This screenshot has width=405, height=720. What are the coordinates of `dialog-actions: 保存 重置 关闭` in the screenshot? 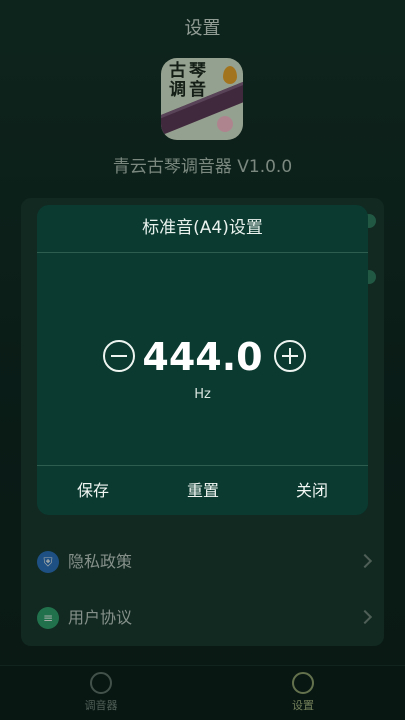 It's located at (202, 490).